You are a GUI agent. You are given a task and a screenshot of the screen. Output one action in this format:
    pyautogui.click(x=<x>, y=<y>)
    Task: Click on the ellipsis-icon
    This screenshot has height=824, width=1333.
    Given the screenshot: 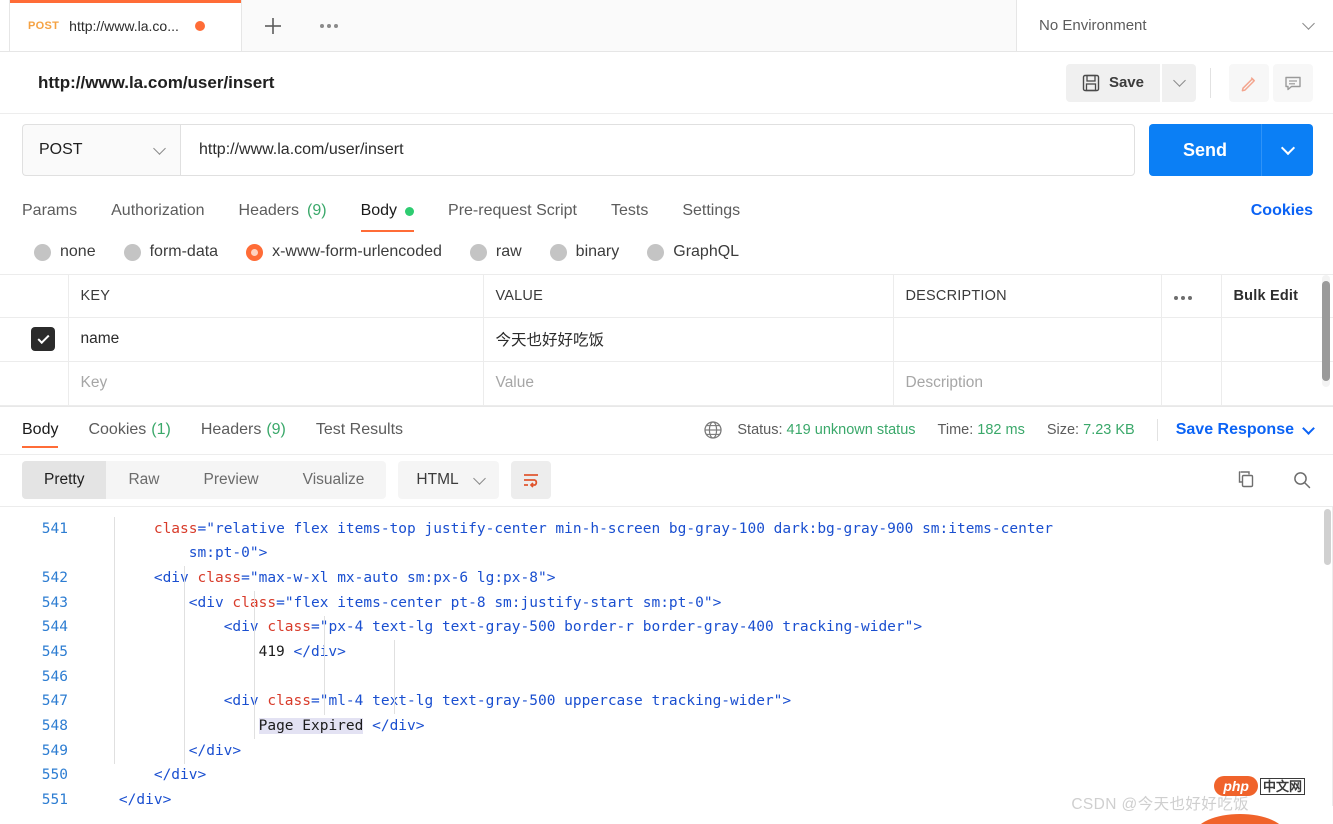 What is the action you would take?
    pyautogui.click(x=329, y=25)
    